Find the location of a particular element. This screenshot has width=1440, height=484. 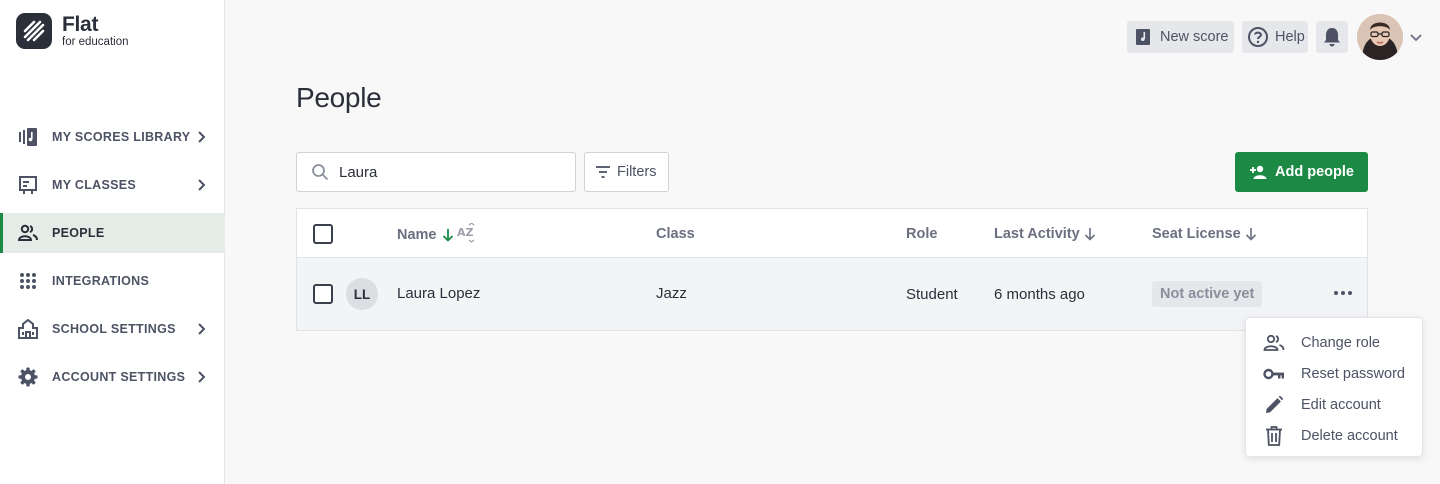

user-avatar is located at coordinates (1380, 37).